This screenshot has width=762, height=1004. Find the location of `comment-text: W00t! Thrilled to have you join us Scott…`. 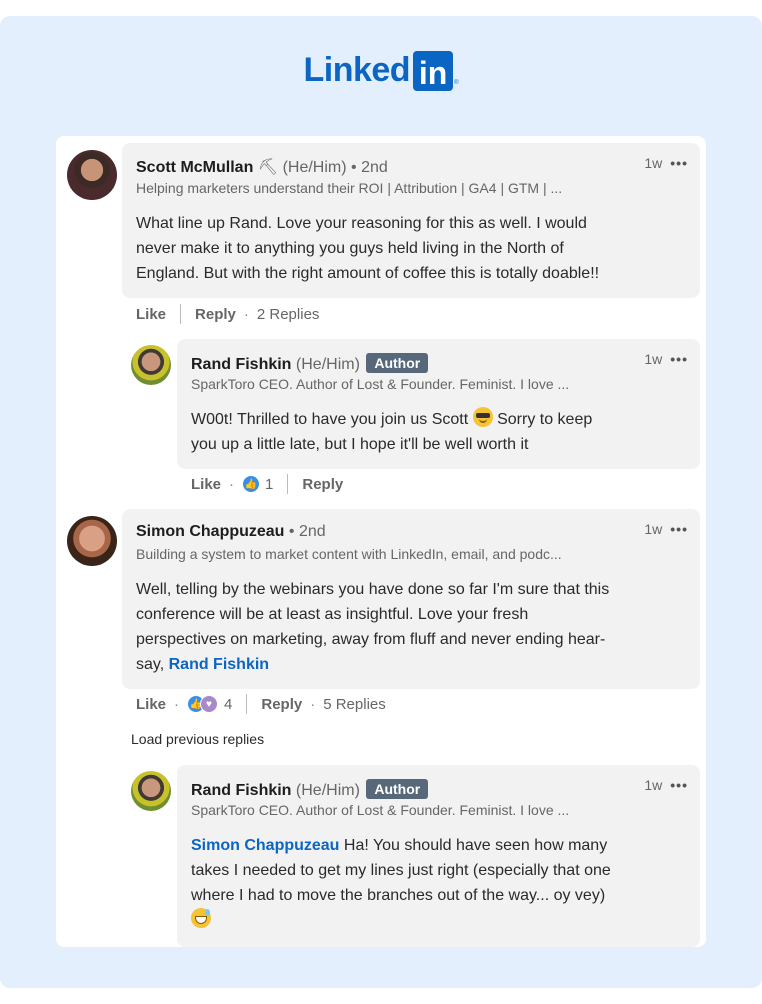

comment-text: W00t! Thrilled to have you join us Scott… is located at coordinates (391, 432).